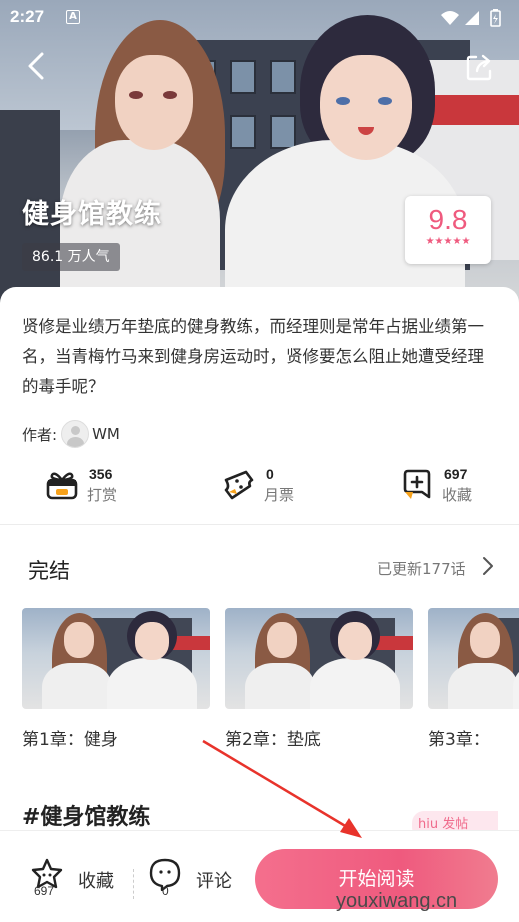 This screenshot has width=519, height=922. I want to click on watermark: youxiwang.cn, so click(397, 901).